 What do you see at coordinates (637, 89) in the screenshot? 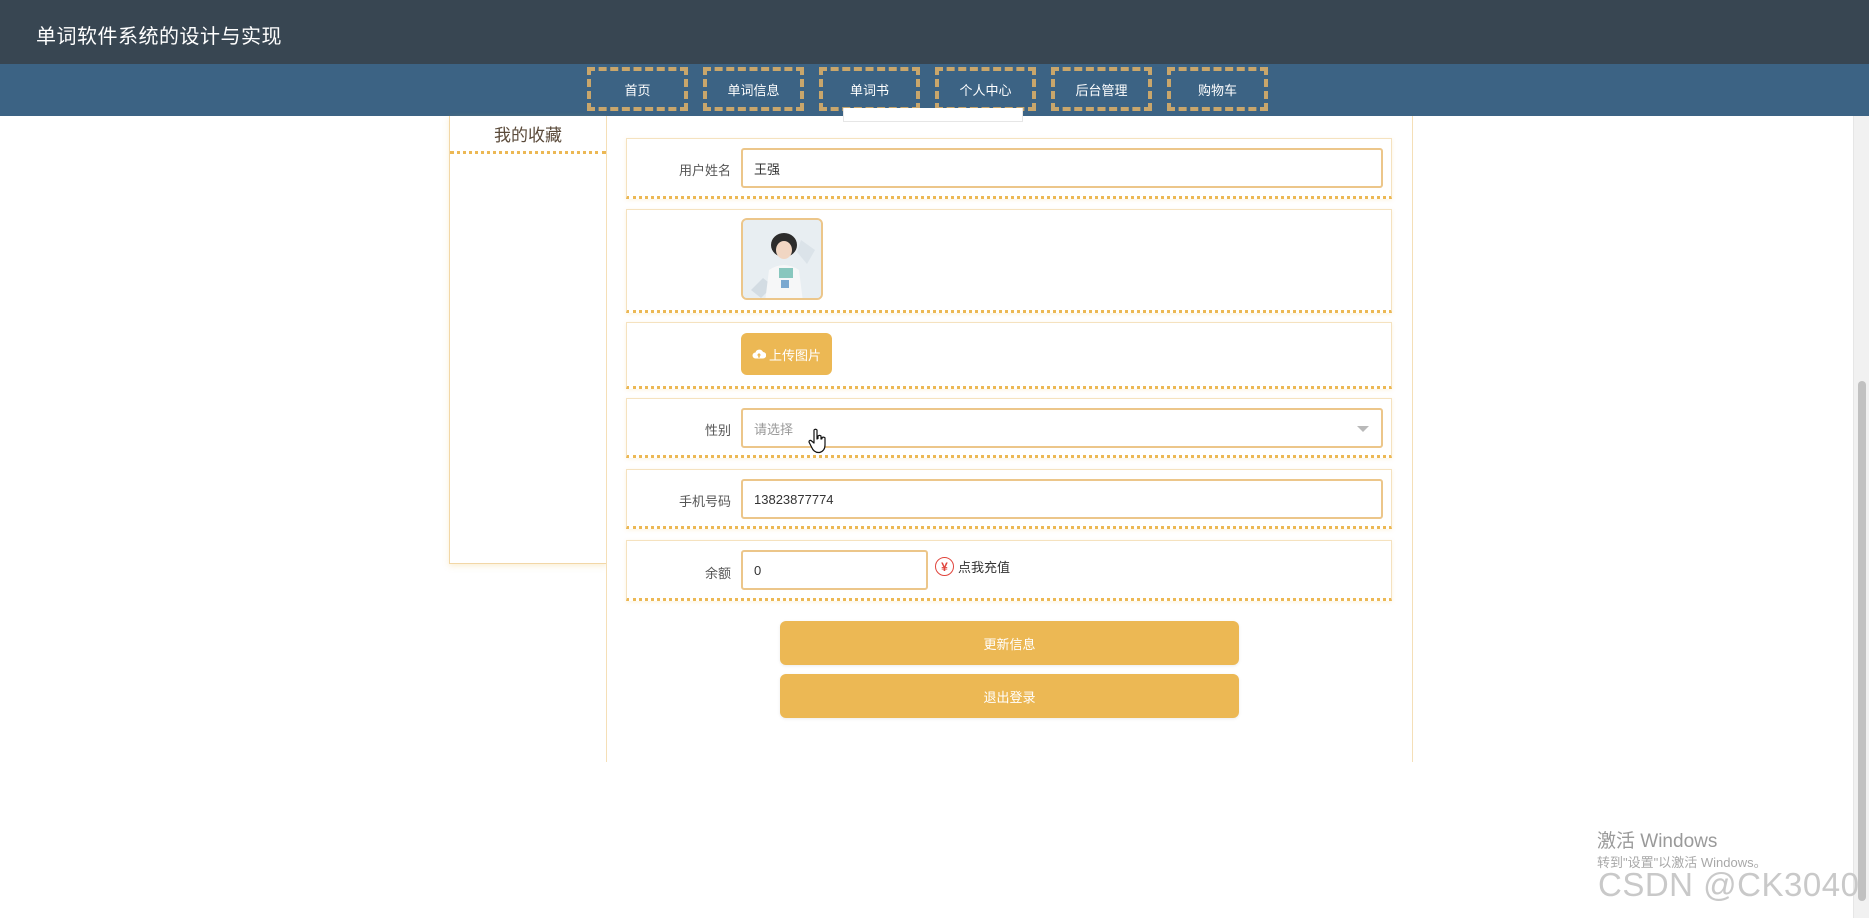
I see `nav-item-home: 首页` at bounding box center [637, 89].